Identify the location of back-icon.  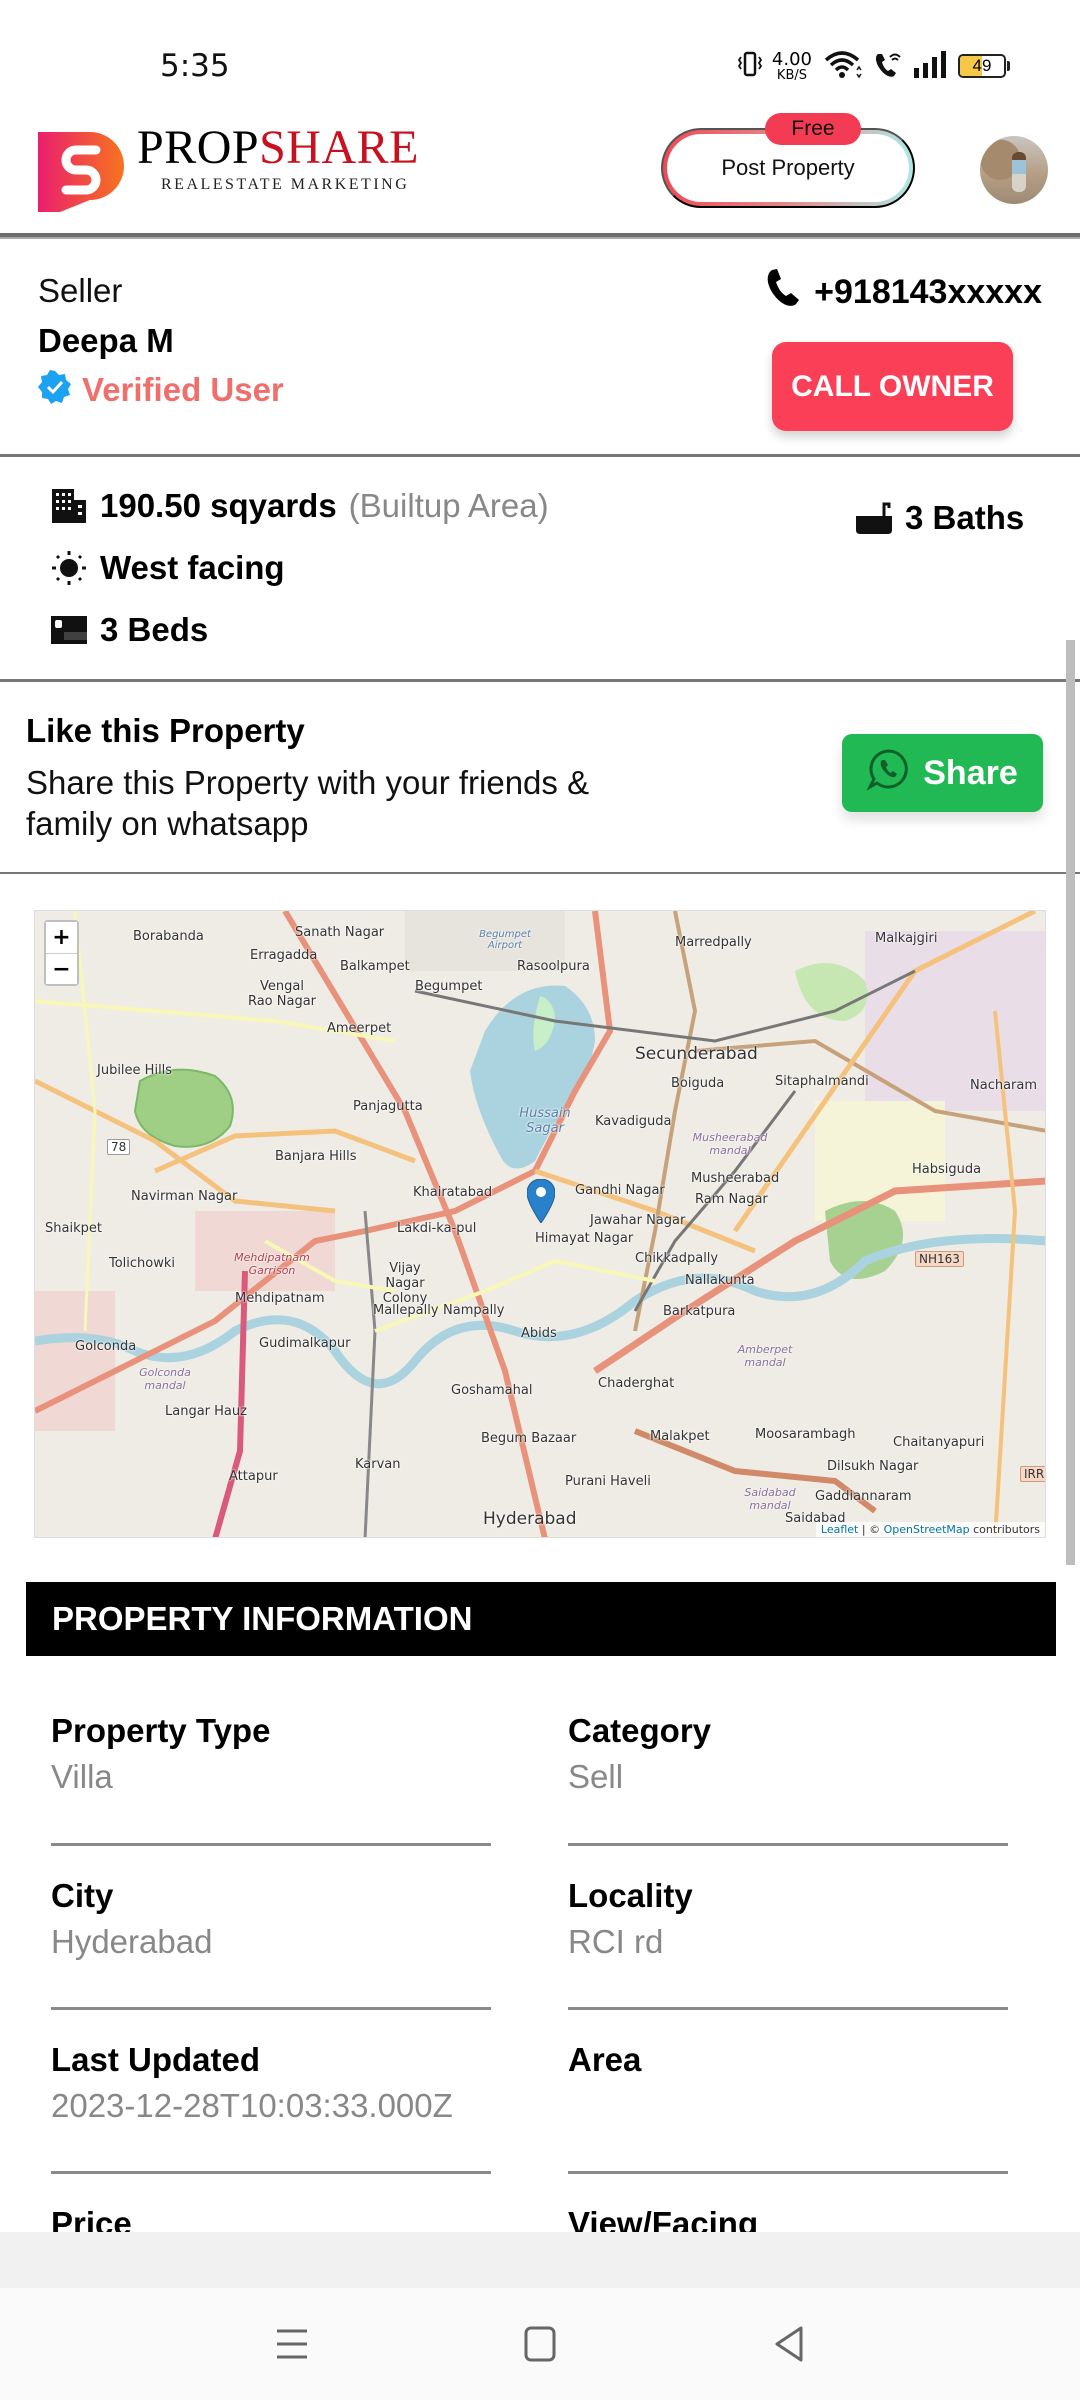
(789, 2344).